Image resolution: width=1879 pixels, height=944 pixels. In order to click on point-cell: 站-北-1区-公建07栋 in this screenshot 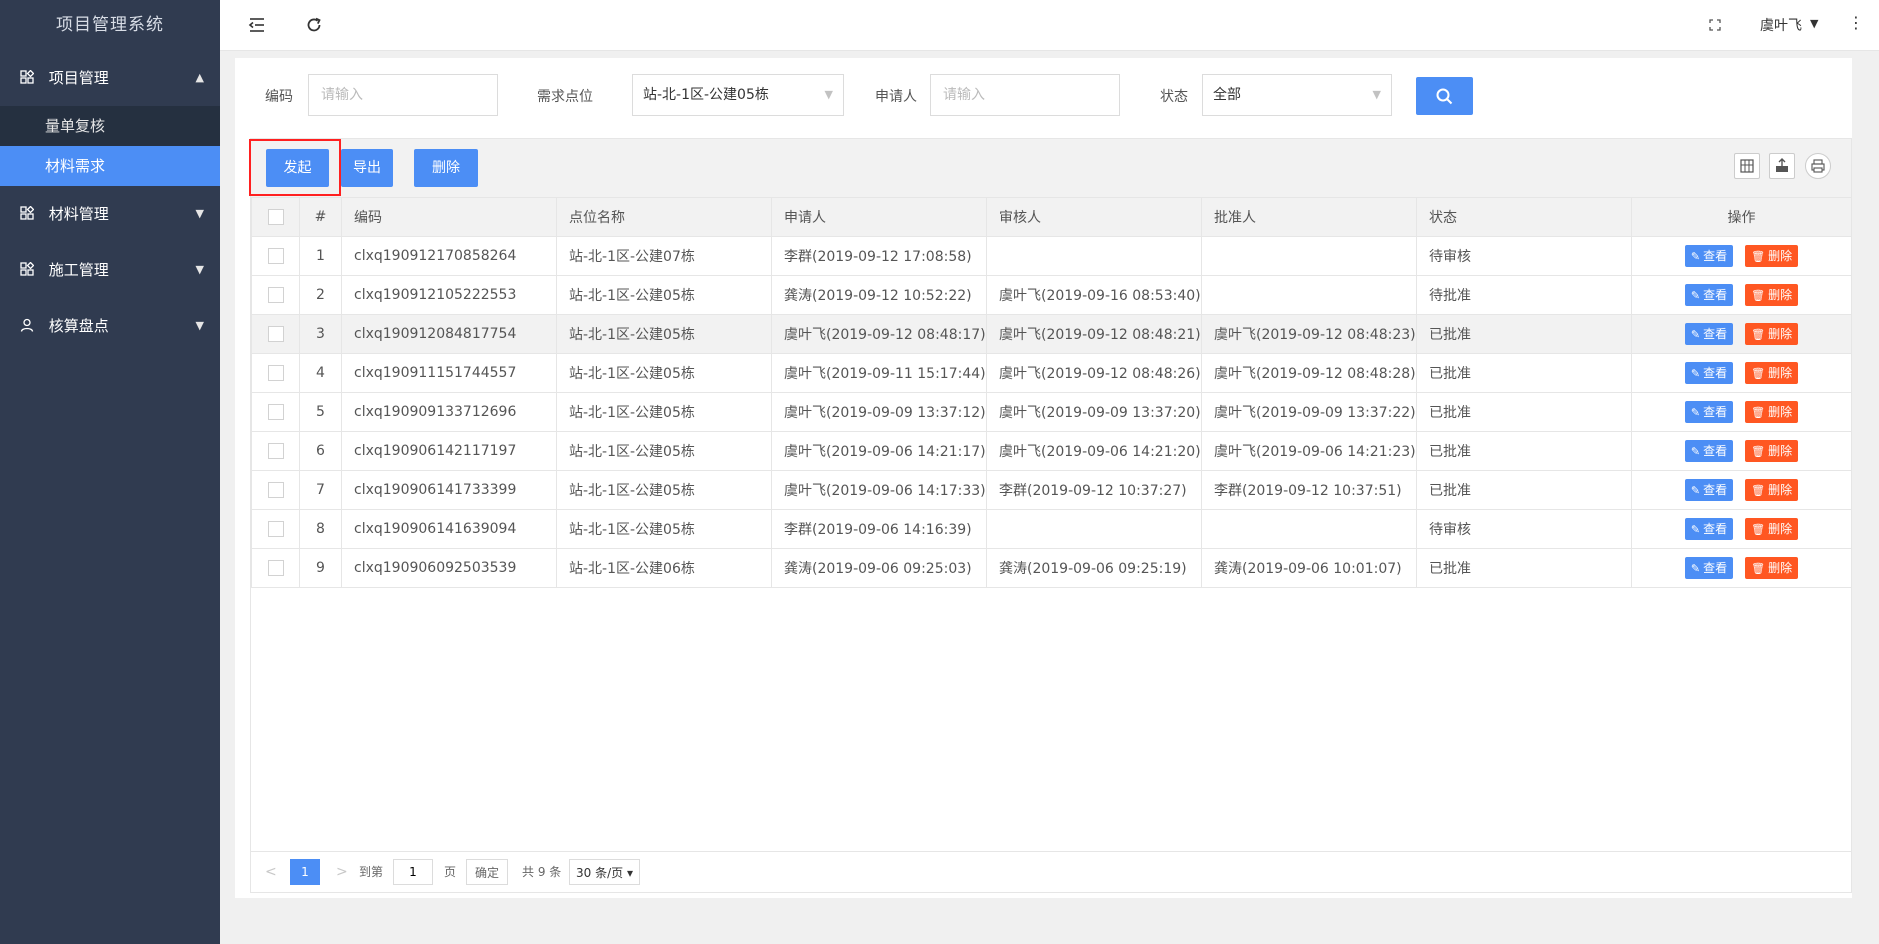, I will do `click(664, 256)`.